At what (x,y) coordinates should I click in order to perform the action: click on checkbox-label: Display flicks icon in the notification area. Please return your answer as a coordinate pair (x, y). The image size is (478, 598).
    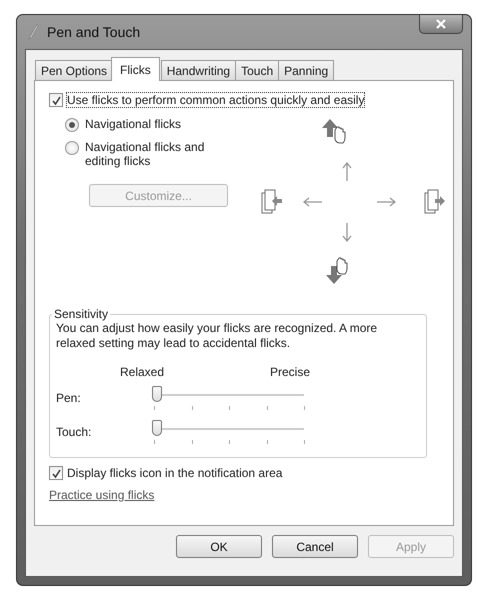
    Looking at the image, I should click on (174, 473).